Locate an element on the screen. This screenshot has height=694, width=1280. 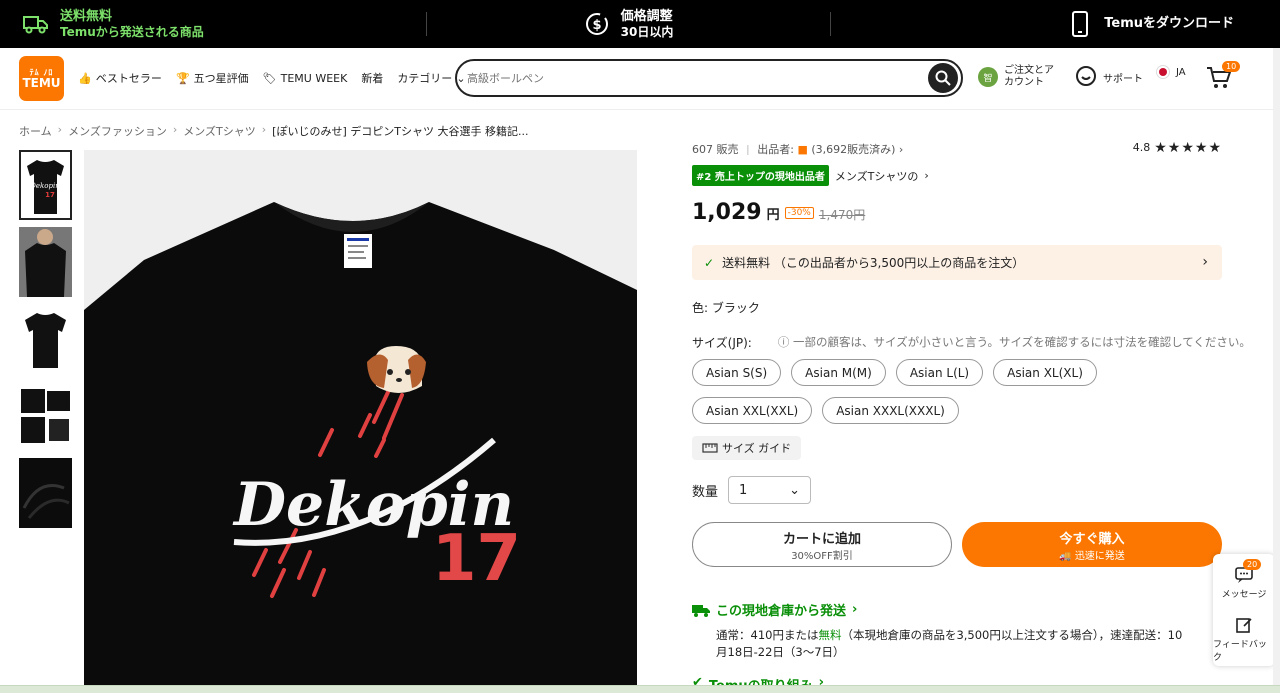
language-label: JA is located at coordinates (1181, 72).